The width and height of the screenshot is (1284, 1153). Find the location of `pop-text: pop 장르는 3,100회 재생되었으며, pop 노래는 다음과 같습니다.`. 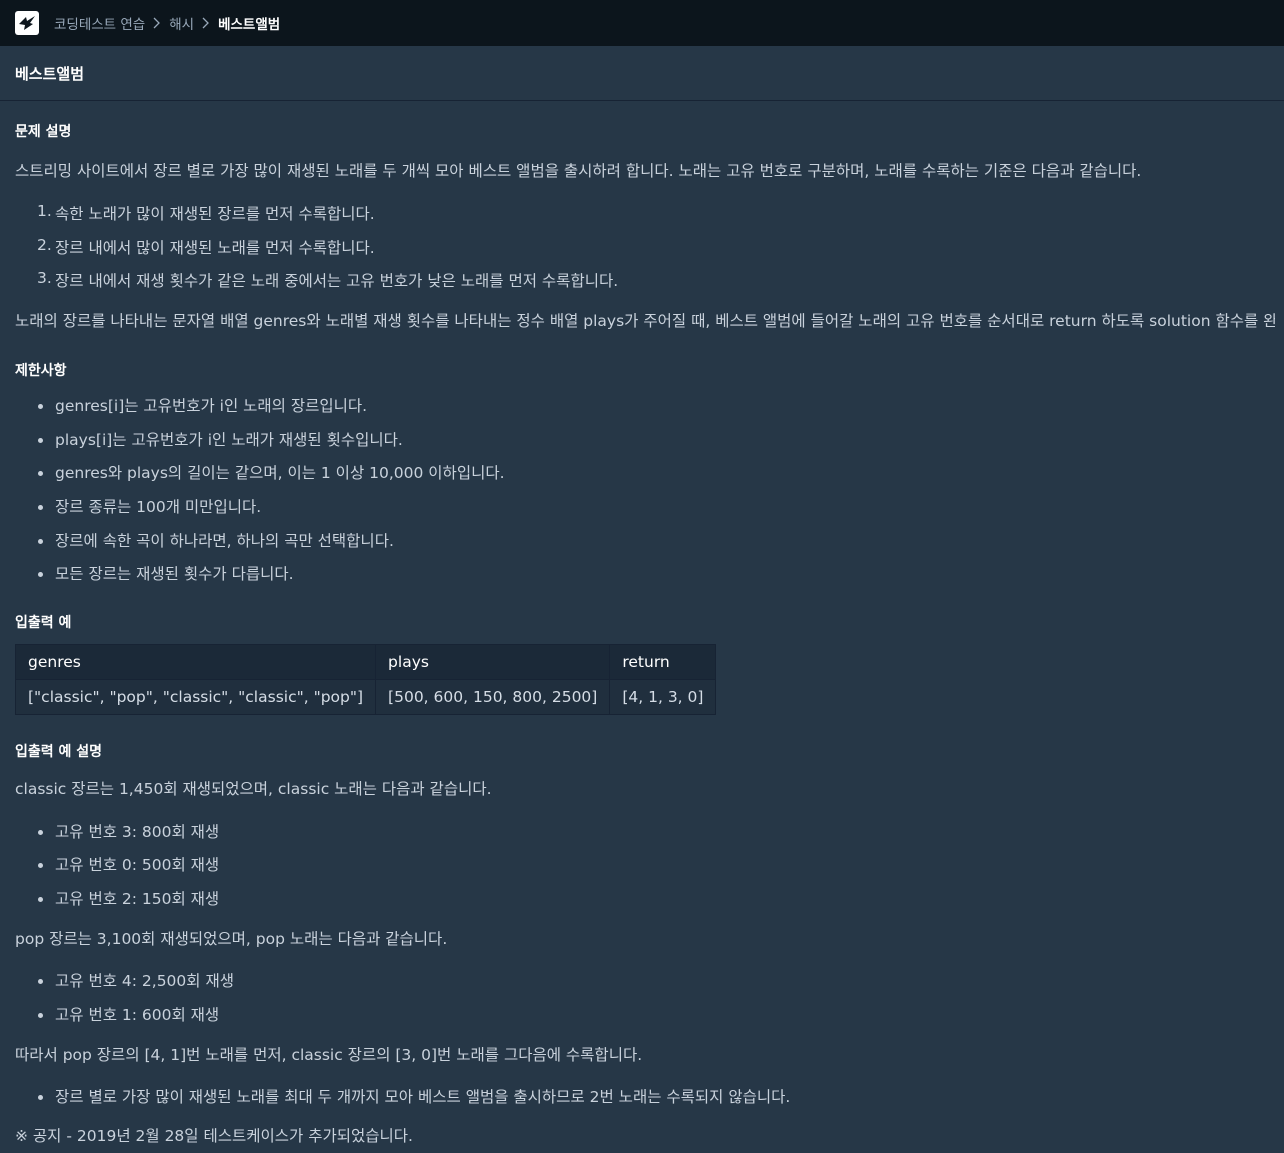

pop-text: pop 장르는 3,100회 재생되었으며, pop 노래는 다음과 같습니다. is located at coordinates (231, 939).